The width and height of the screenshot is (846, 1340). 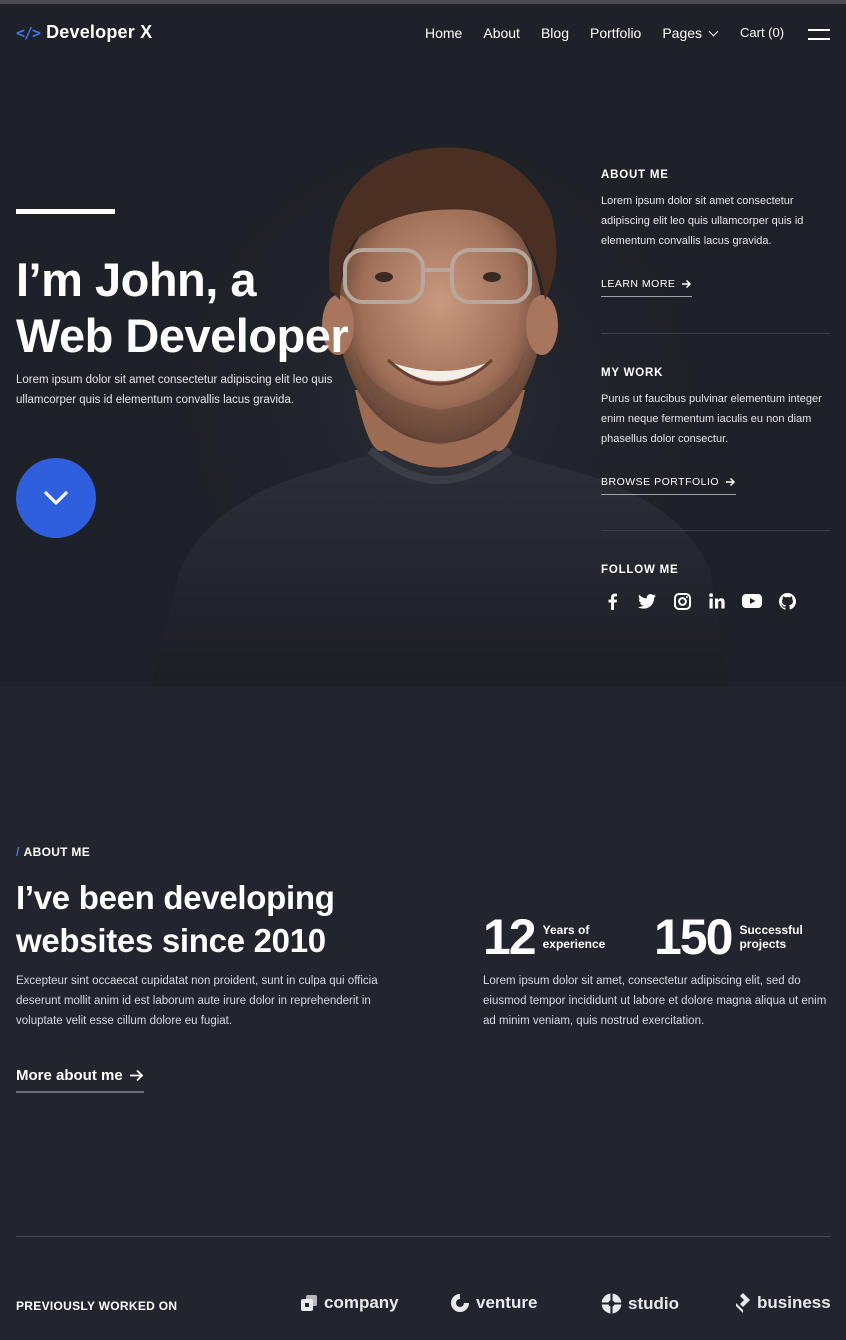 What do you see at coordinates (309, 1303) in the screenshot?
I see `company-logo-icon` at bounding box center [309, 1303].